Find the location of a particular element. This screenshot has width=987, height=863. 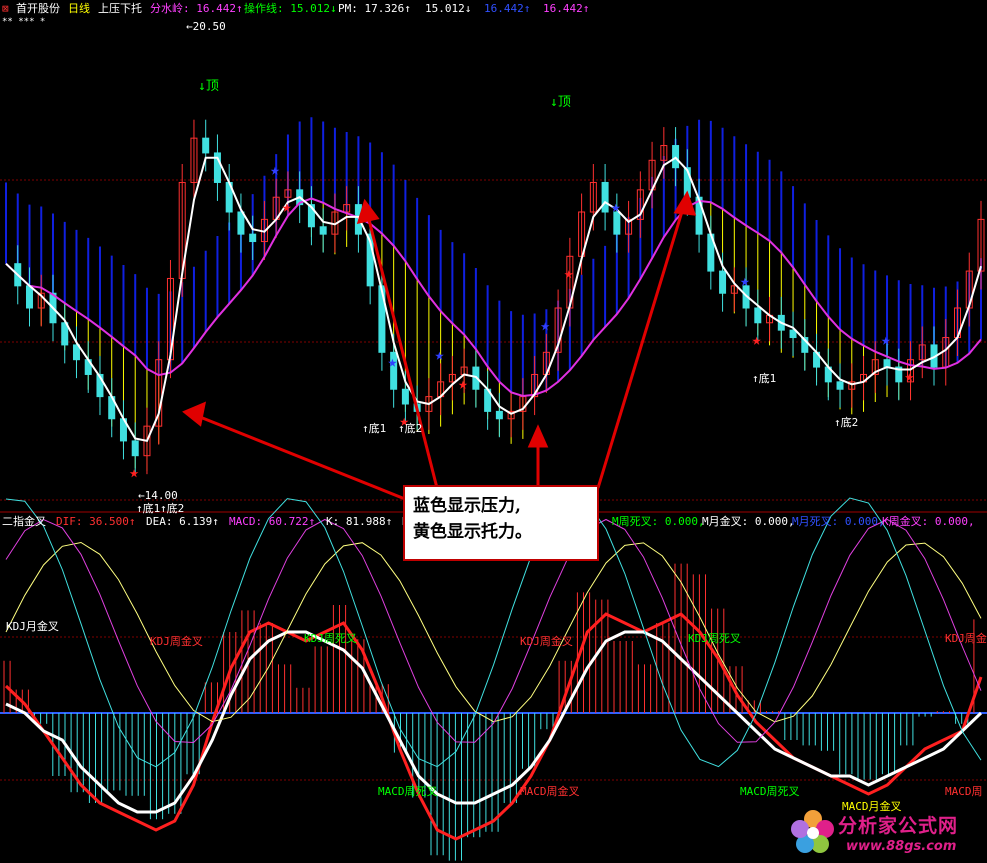

header-readout-4: 16.442↑ is located at coordinates (507, 8).